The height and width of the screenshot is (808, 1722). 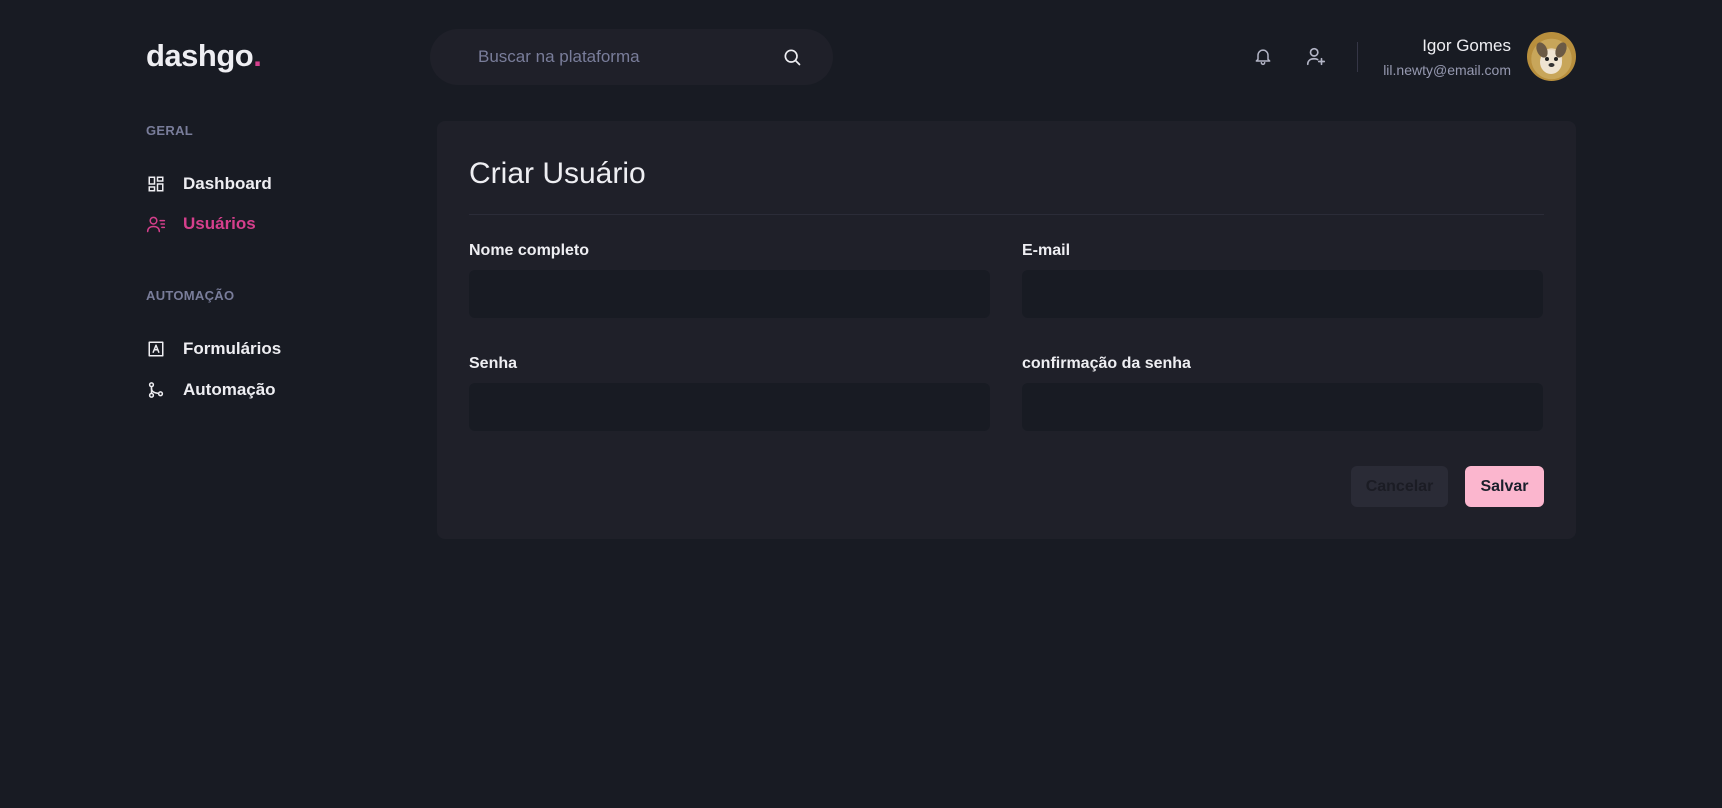 What do you see at coordinates (557, 173) in the screenshot?
I see `page-title: Criar Usuário` at bounding box center [557, 173].